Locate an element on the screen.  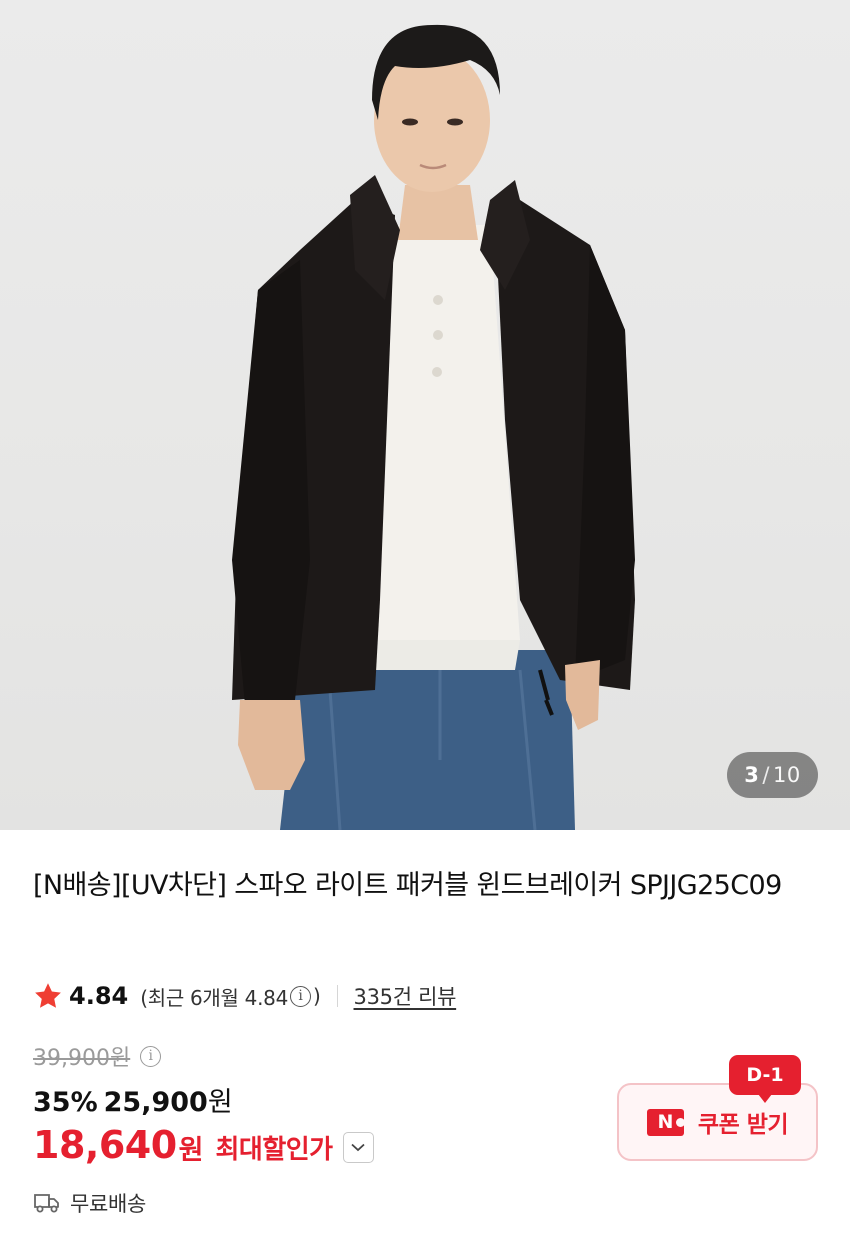
coupon-button-label: 쿠폰 받기 is located at coordinates (743, 1125).